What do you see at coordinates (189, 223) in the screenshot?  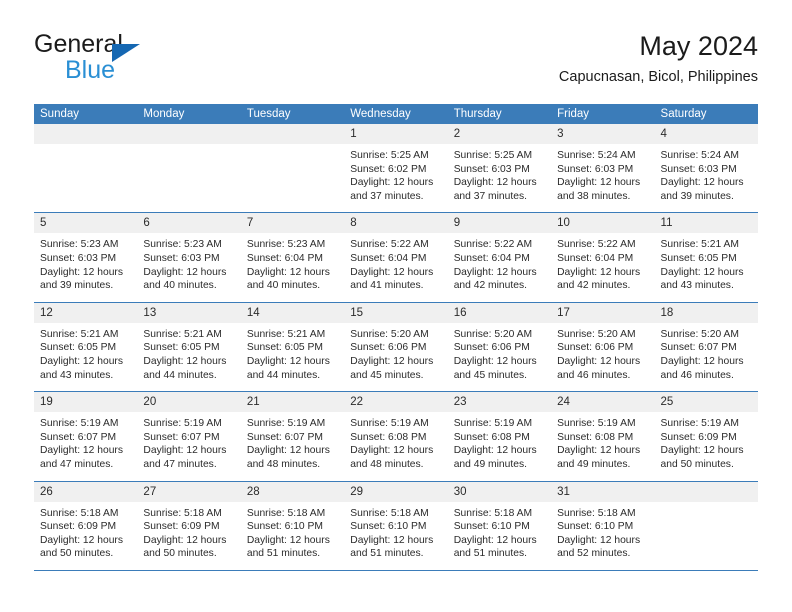 I see `day-number-header: 6` at bounding box center [189, 223].